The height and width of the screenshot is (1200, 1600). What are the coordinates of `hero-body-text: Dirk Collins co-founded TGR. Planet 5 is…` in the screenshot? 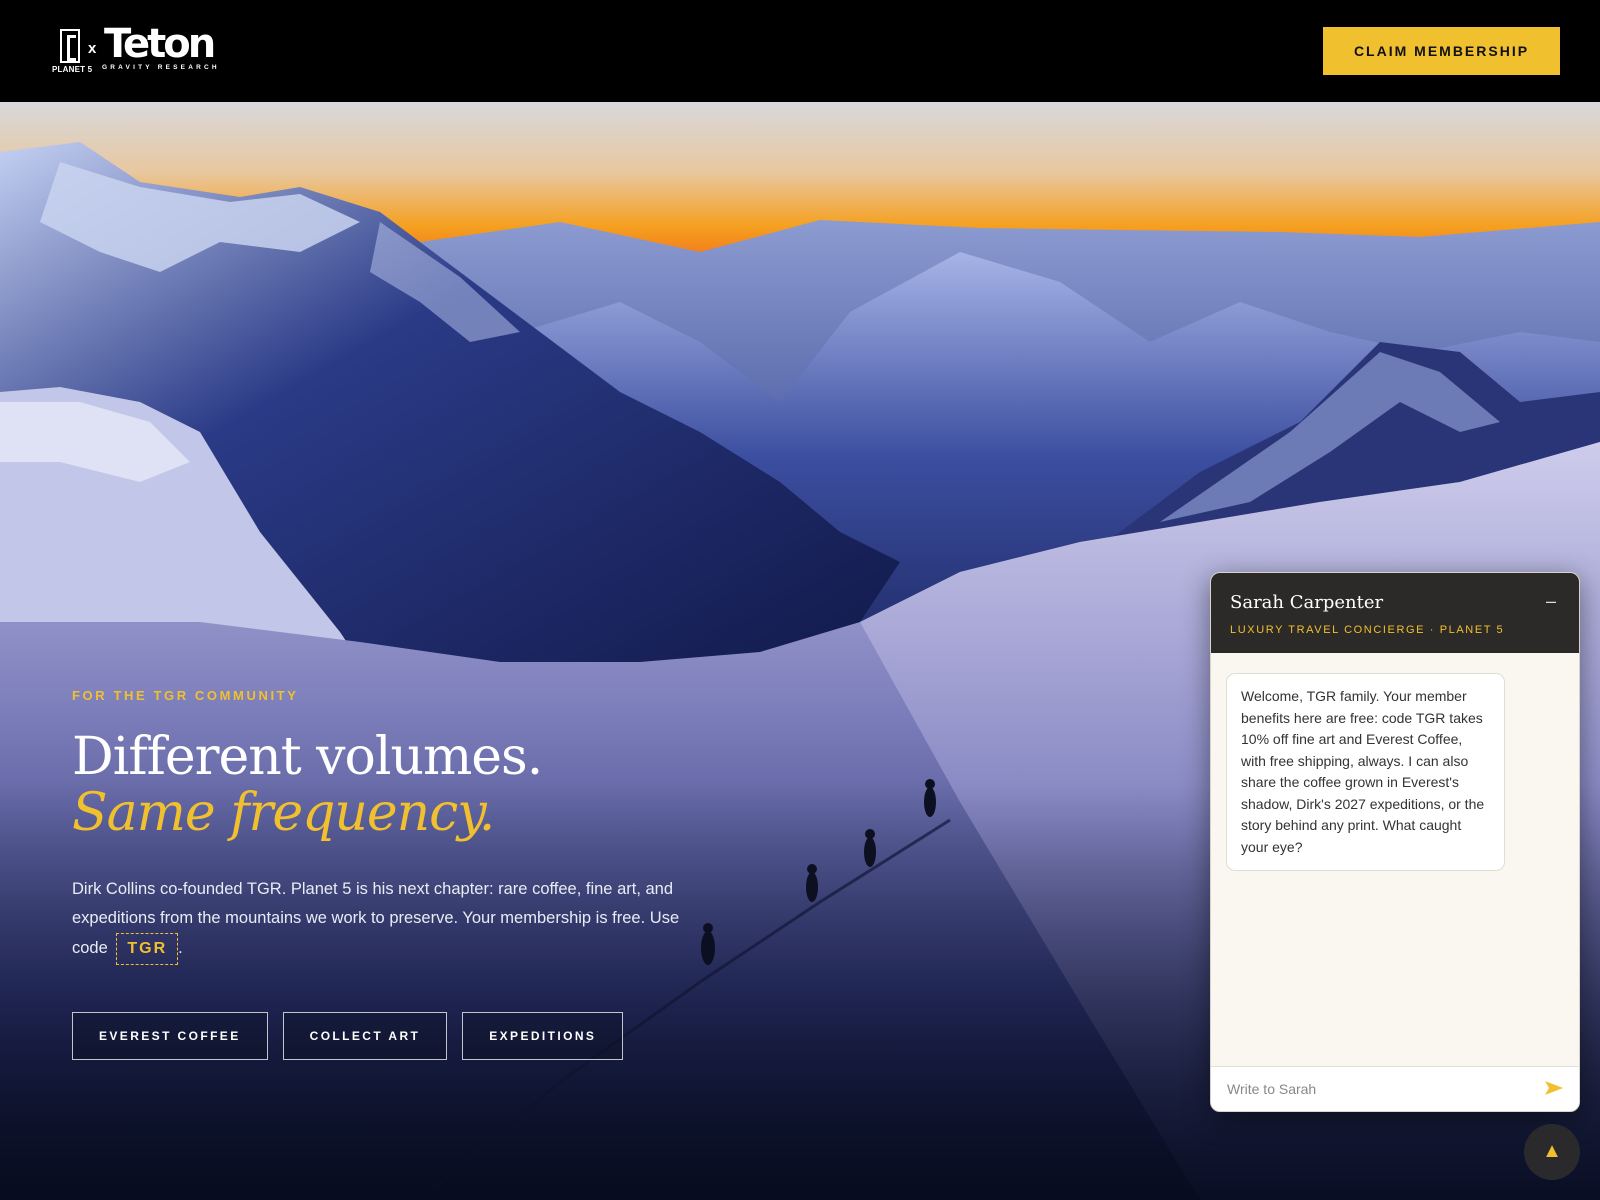 It's located at (387, 920).